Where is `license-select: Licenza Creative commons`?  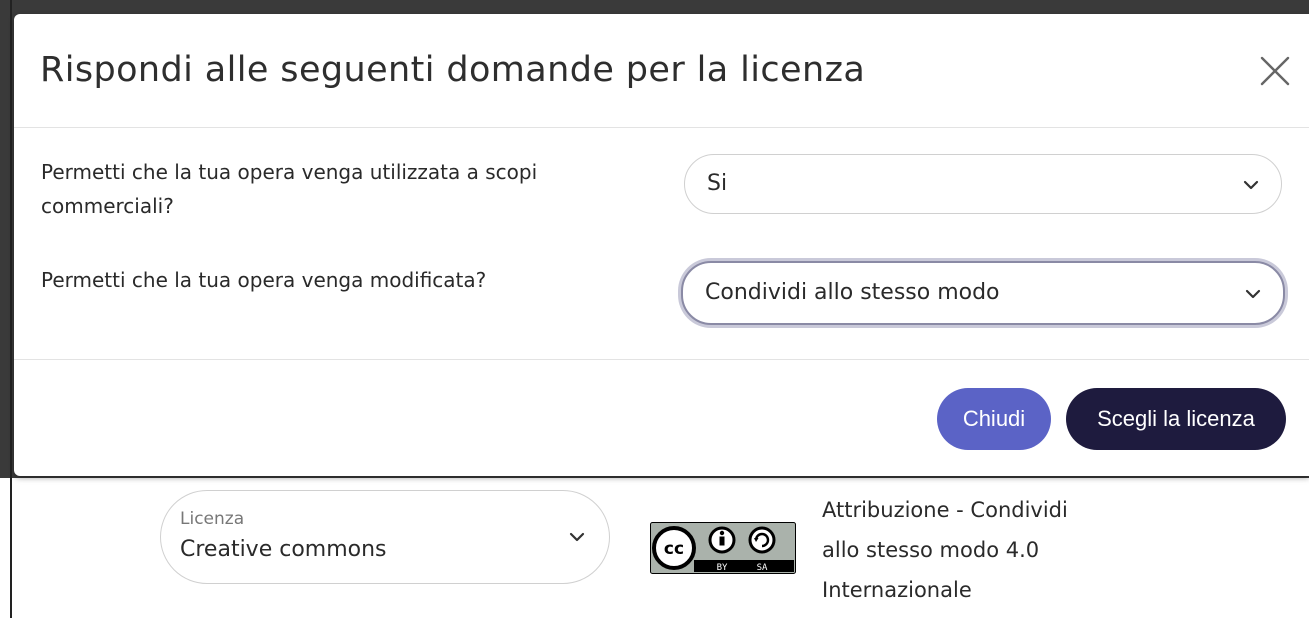
license-select: Licenza Creative commons is located at coordinates (385, 537).